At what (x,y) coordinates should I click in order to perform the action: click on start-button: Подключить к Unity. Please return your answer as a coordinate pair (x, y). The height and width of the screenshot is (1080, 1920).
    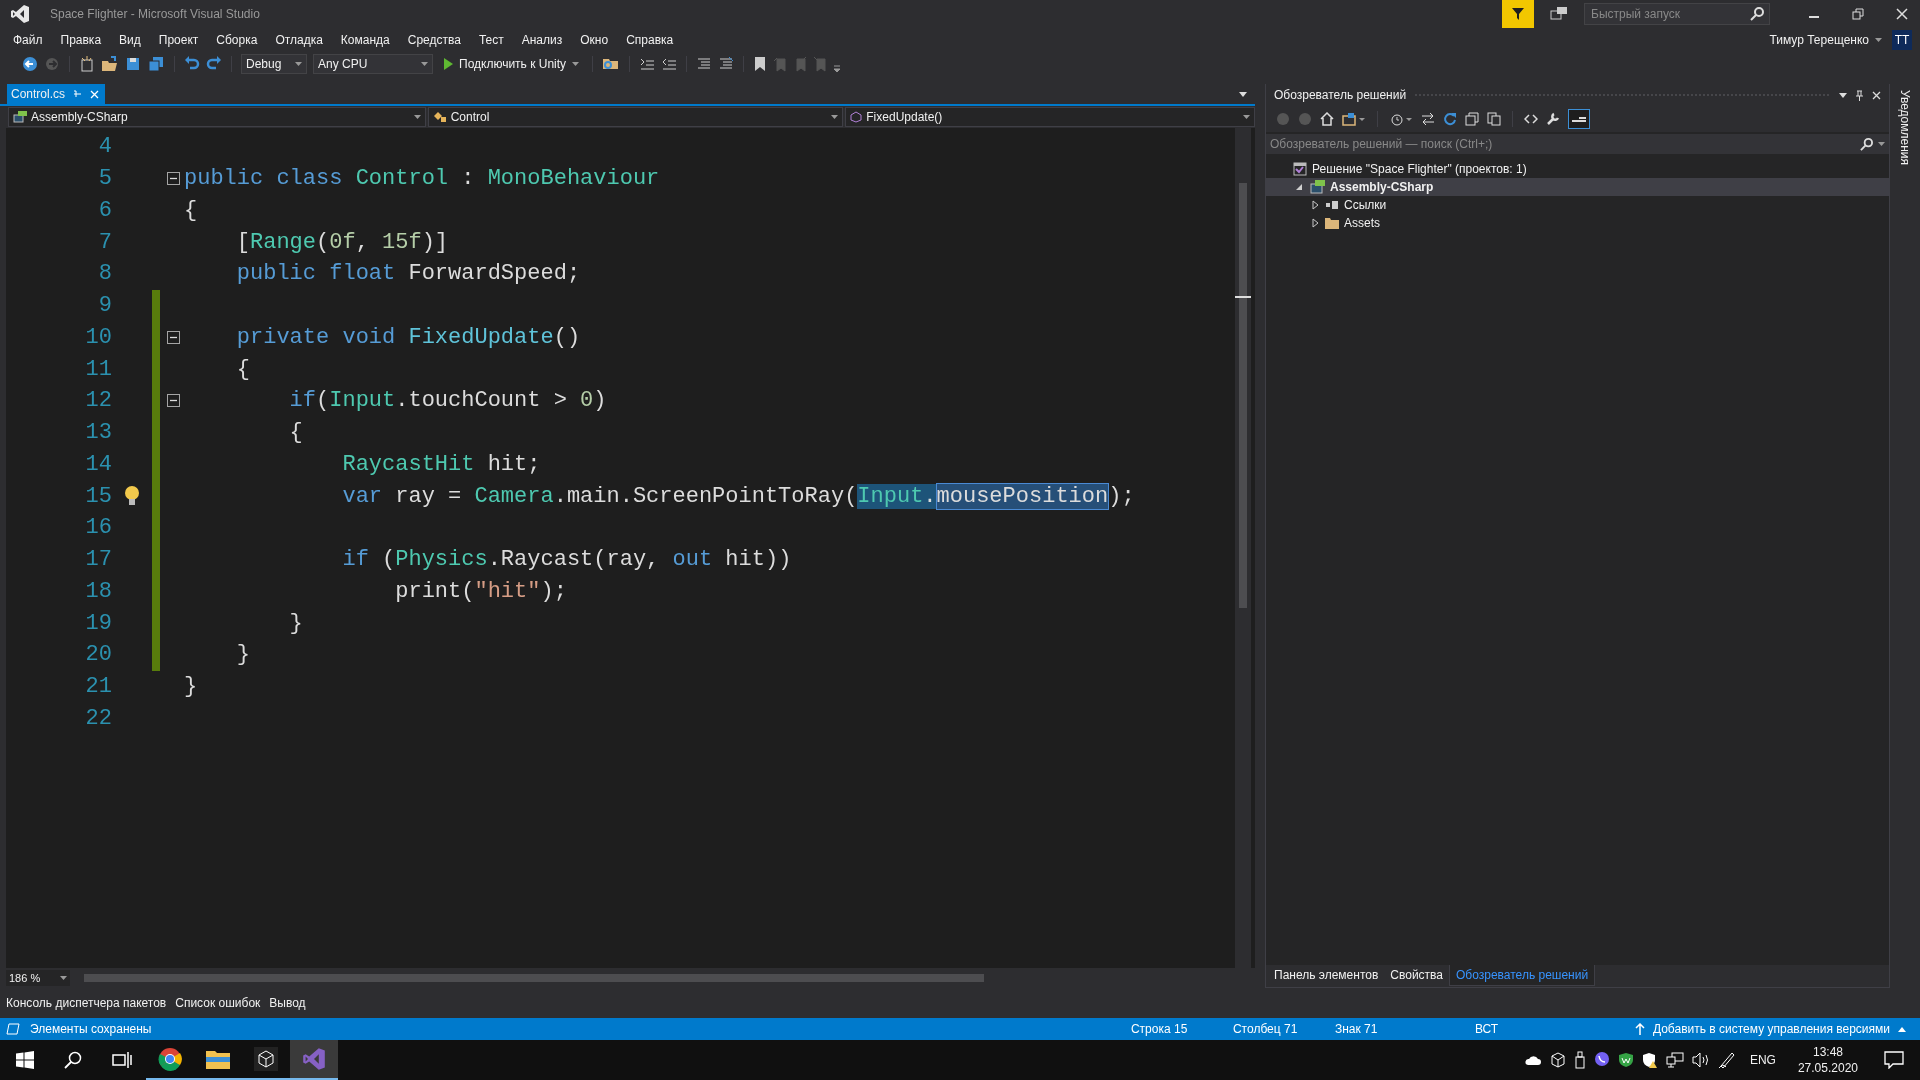
    Looking at the image, I should click on (511, 64).